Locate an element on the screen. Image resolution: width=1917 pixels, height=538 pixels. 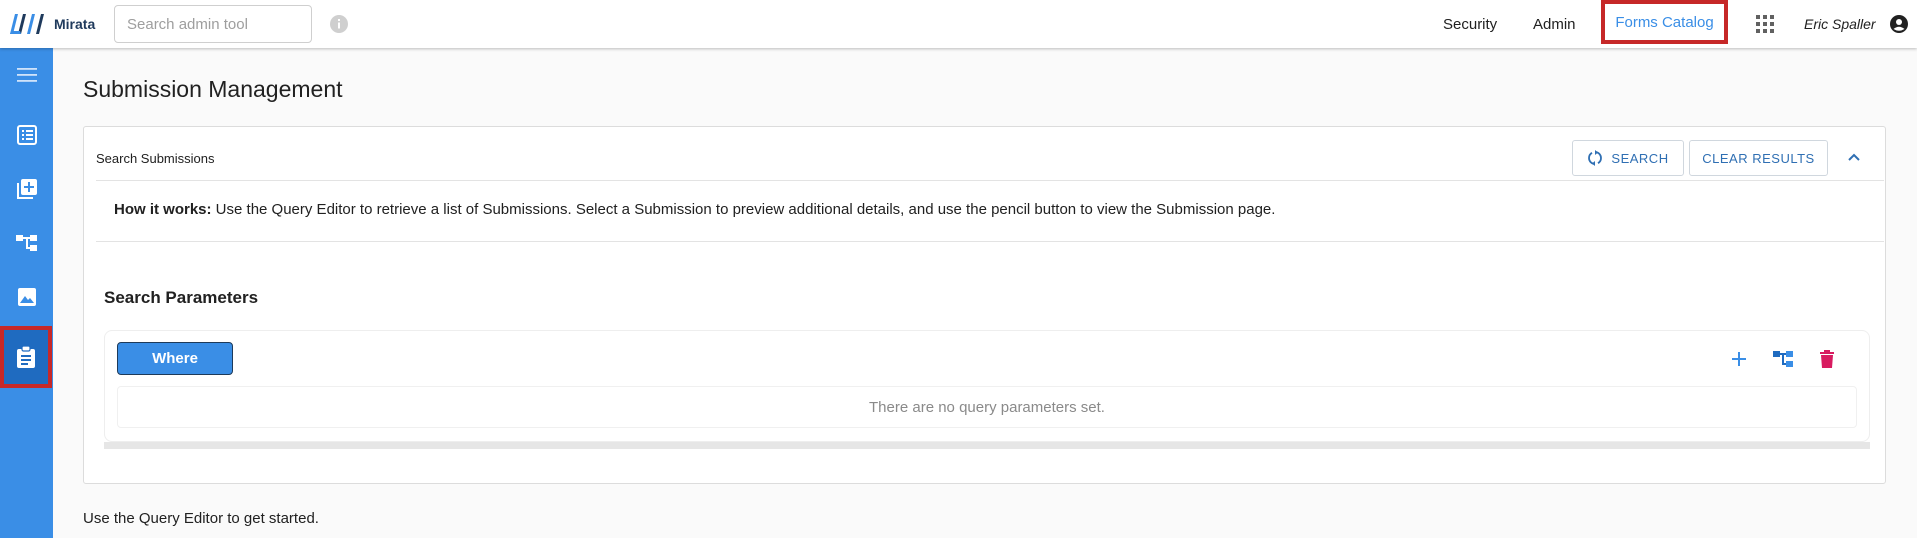
search-button-label: SEARCH is located at coordinates (1640, 158).